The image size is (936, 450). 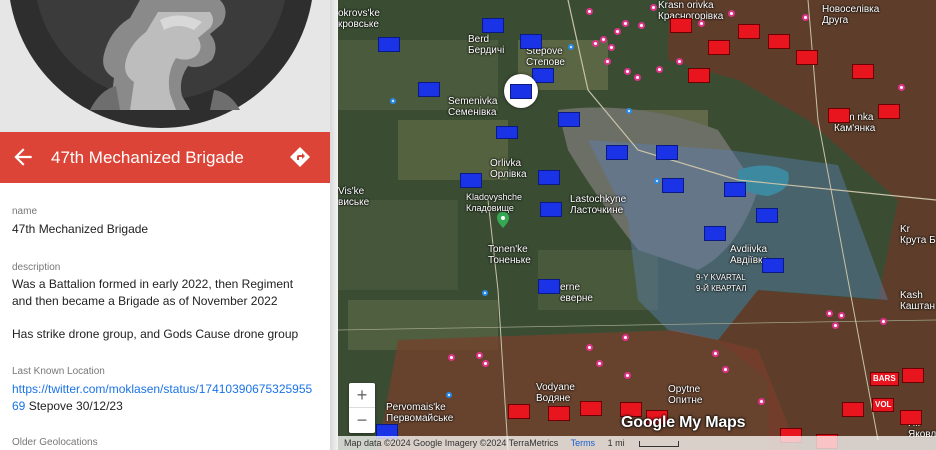 I want to click on terms-link: Terms, so click(x=583, y=443).